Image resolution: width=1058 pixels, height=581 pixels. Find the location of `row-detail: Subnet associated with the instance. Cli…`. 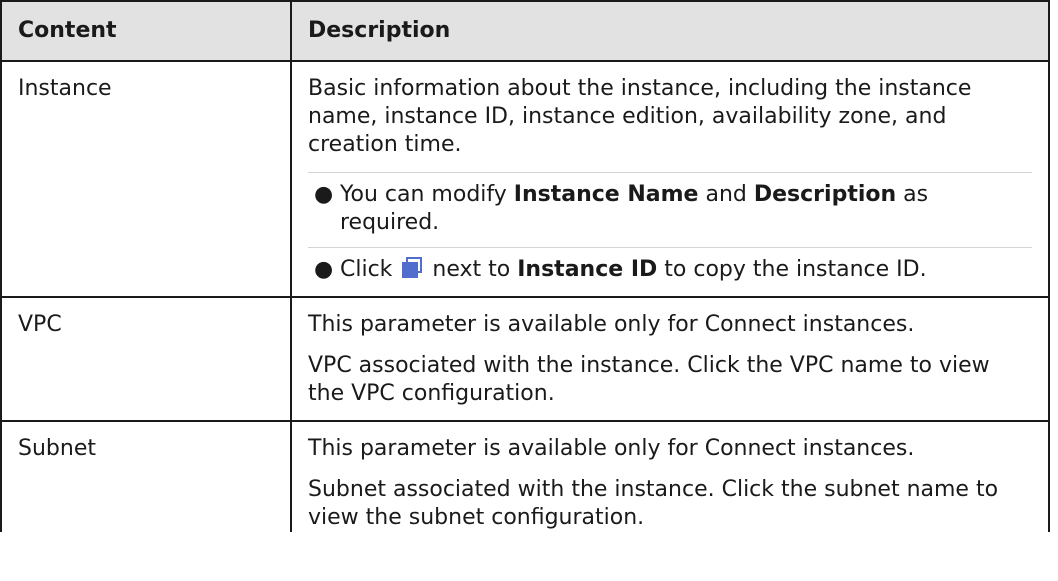

row-detail: Subnet associated with the instance. Cli… is located at coordinates (653, 503).